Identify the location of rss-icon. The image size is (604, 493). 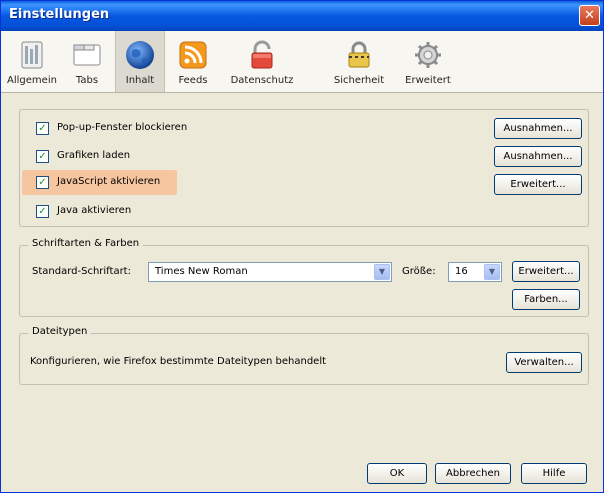
(193, 55).